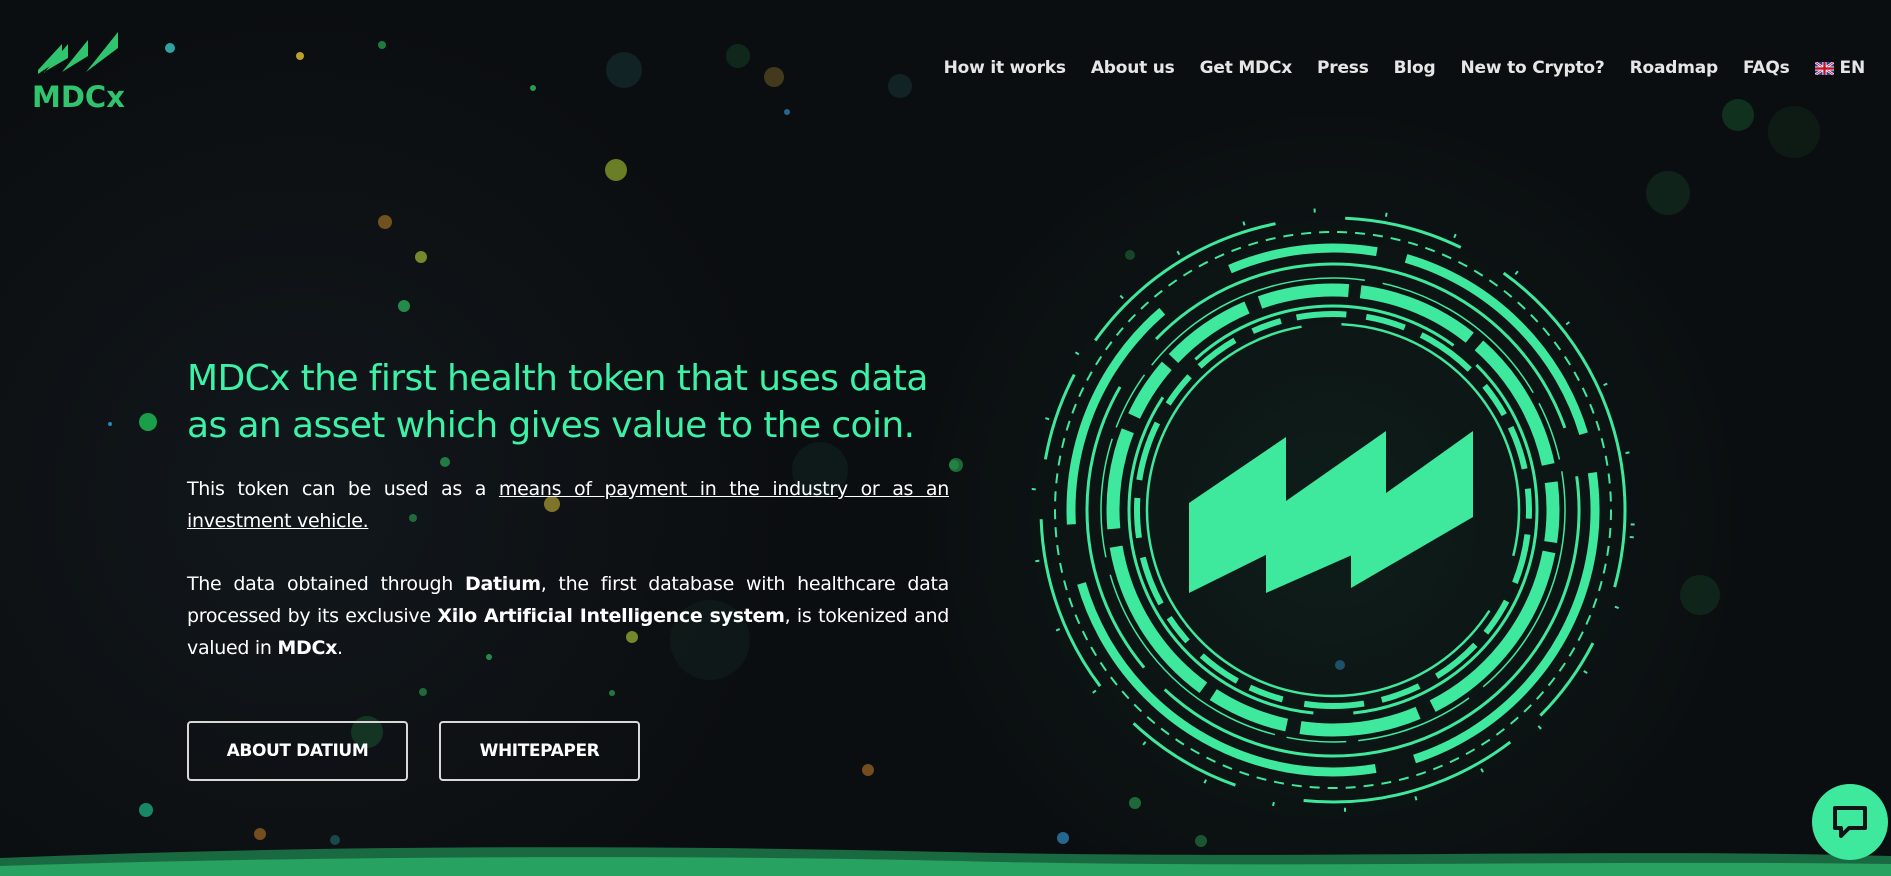  What do you see at coordinates (343, 489) in the screenshot?
I see `payment-text: This token can be used as a` at bounding box center [343, 489].